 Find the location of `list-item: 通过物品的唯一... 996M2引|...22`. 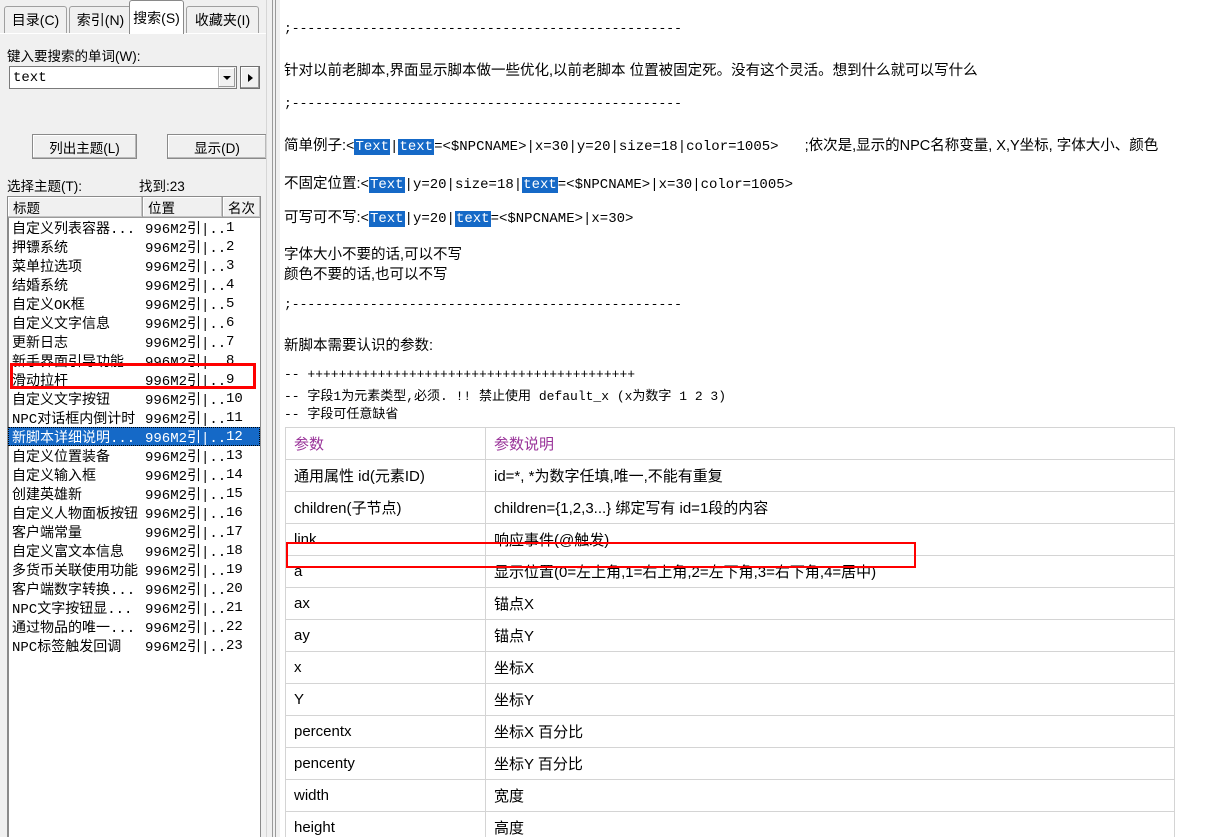

list-item: 通过物品的唯一... 996M2引|...22 is located at coordinates (134, 627).